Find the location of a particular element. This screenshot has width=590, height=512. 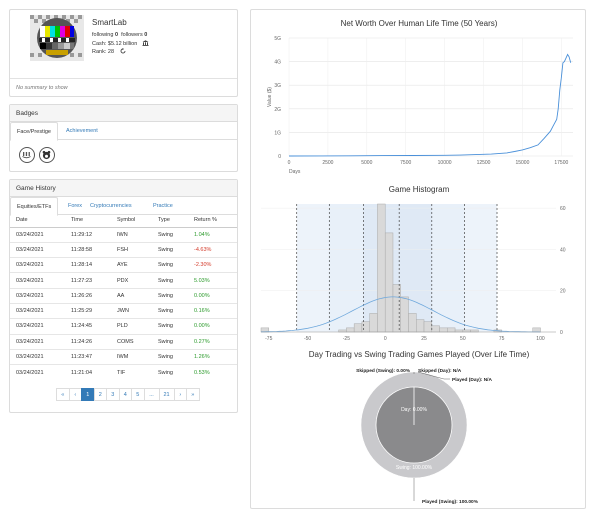

profile-name: SmartLab is located at coordinates (109, 22).